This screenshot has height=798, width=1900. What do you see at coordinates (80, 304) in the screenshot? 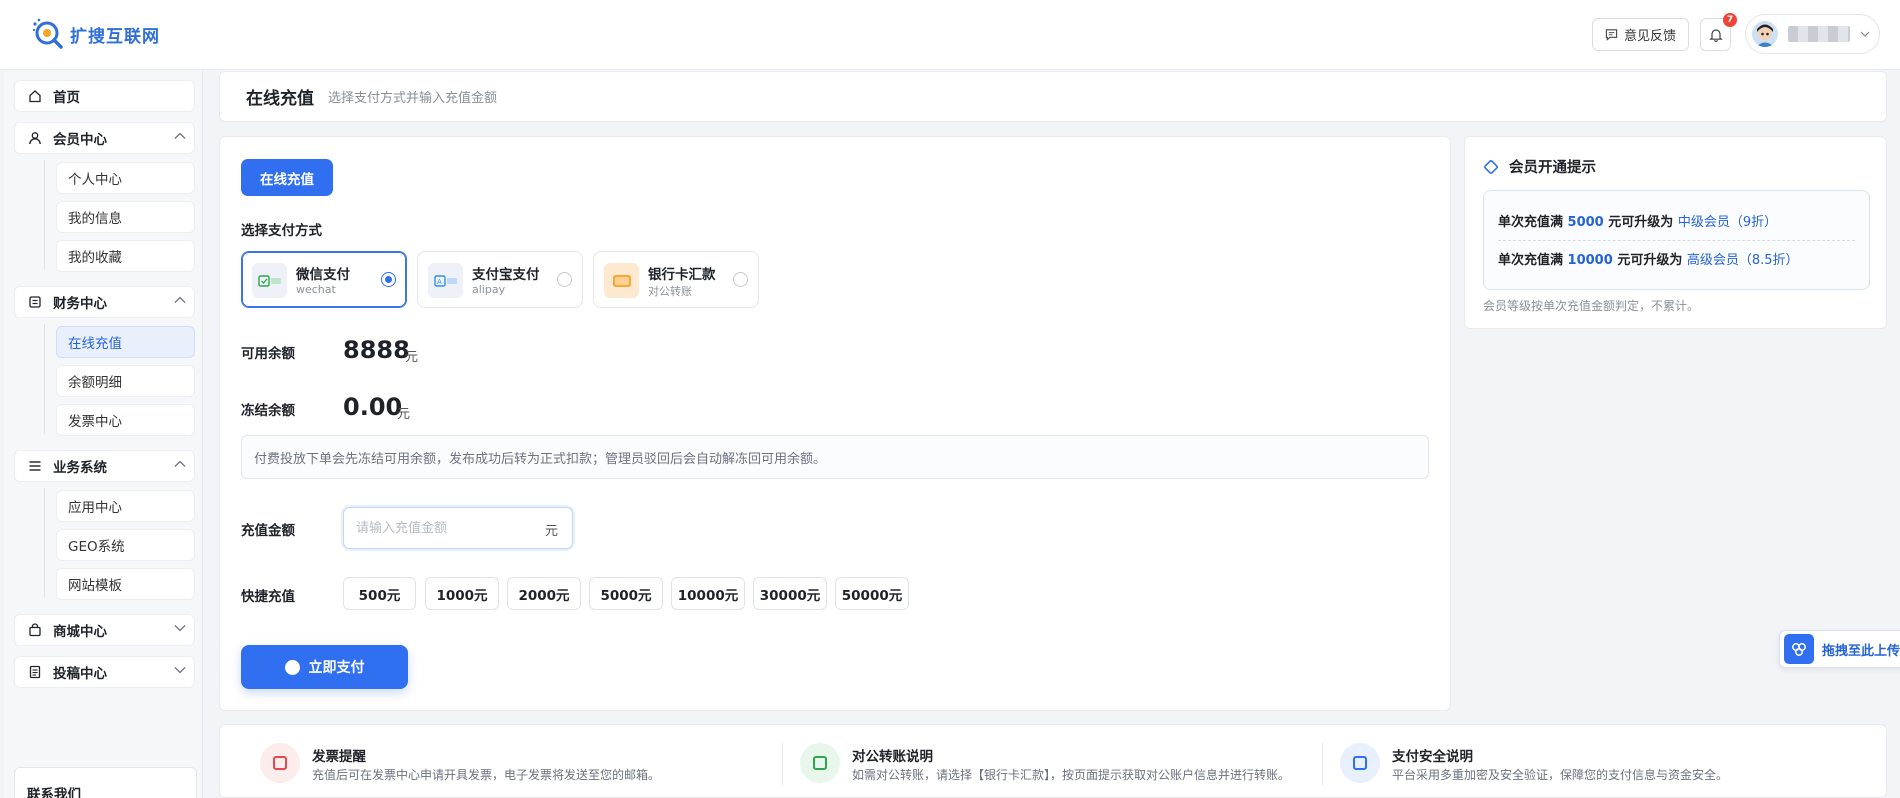
I see `sidebar-group-label: 财务中心` at bounding box center [80, 304].